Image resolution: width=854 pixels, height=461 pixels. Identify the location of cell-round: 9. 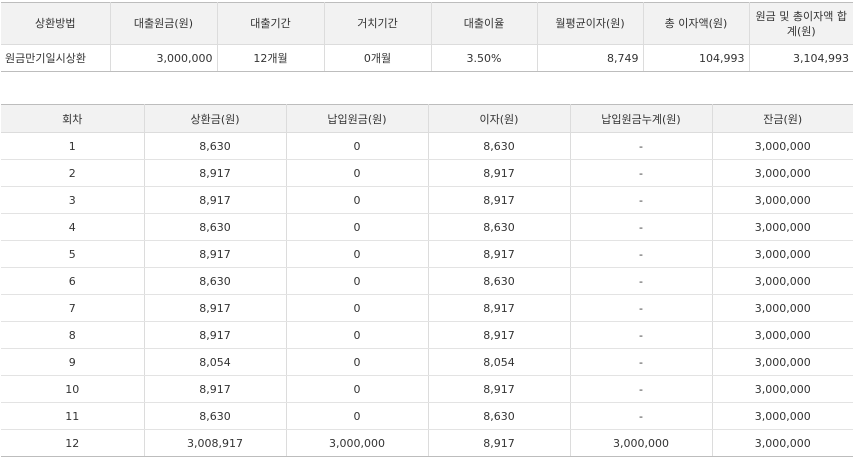
(72, 362).